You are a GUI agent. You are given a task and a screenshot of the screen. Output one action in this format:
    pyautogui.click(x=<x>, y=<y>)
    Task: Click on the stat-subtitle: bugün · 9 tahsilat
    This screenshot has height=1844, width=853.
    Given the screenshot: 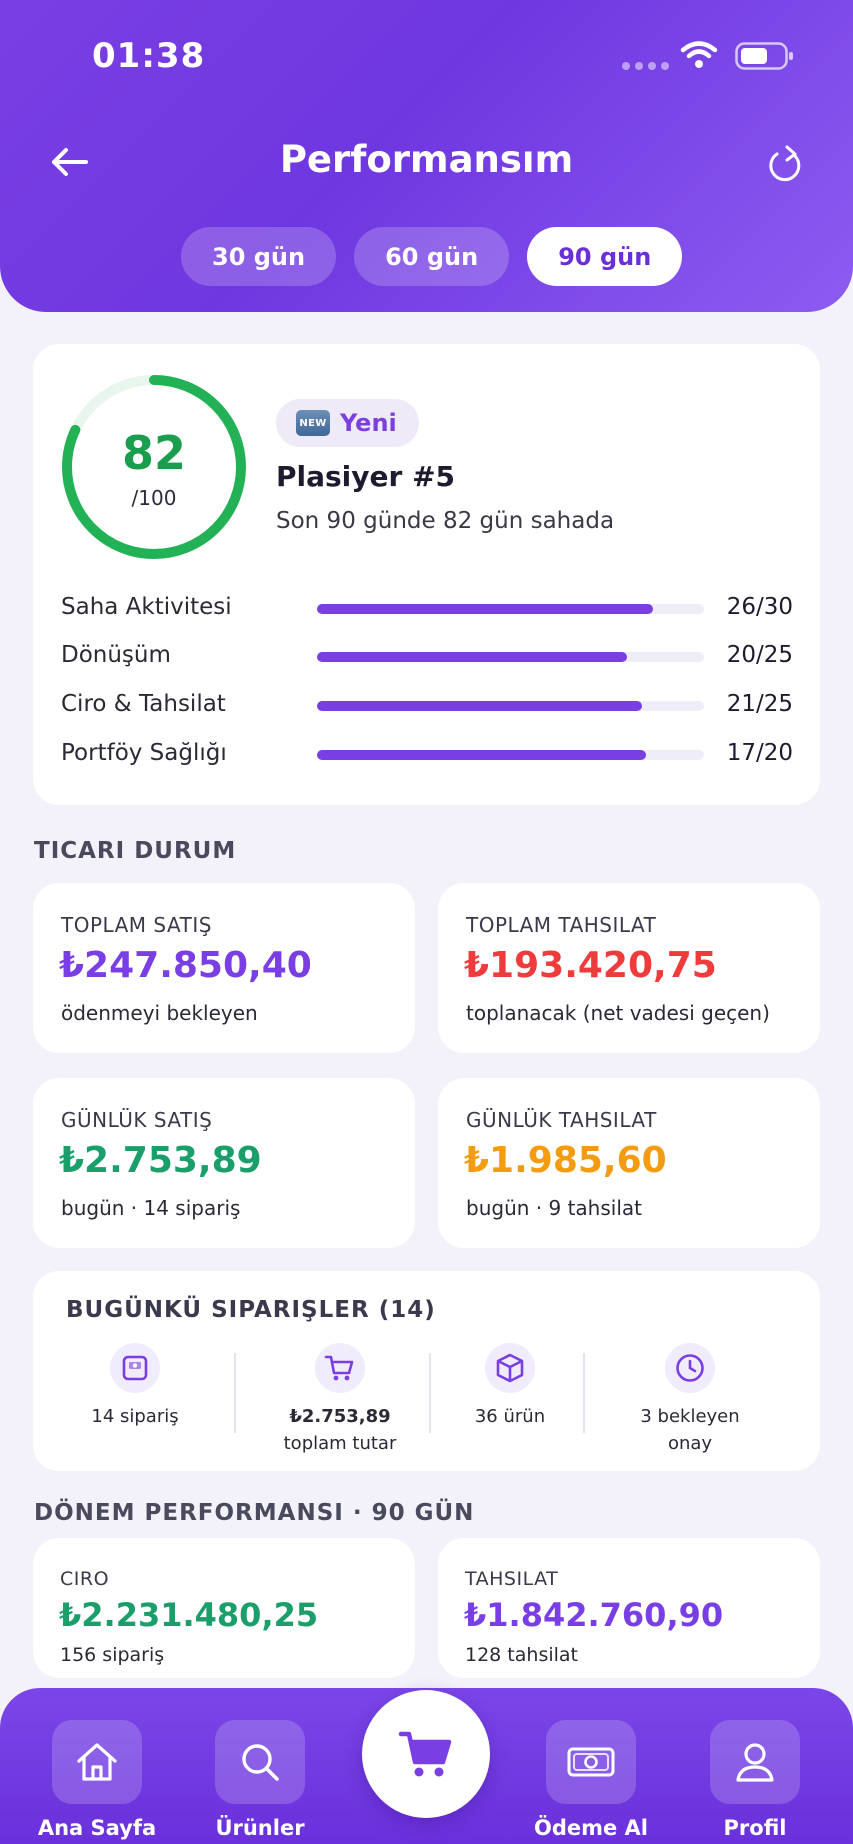 What is the action you would take?
    pyautogui.click(x=554, y=1208)
    